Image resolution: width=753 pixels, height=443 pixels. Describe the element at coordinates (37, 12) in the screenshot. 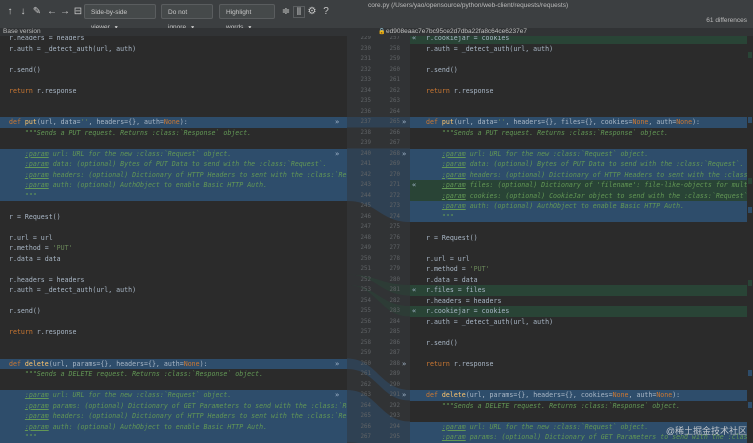

I see `edit-icon: ✎` at that location.